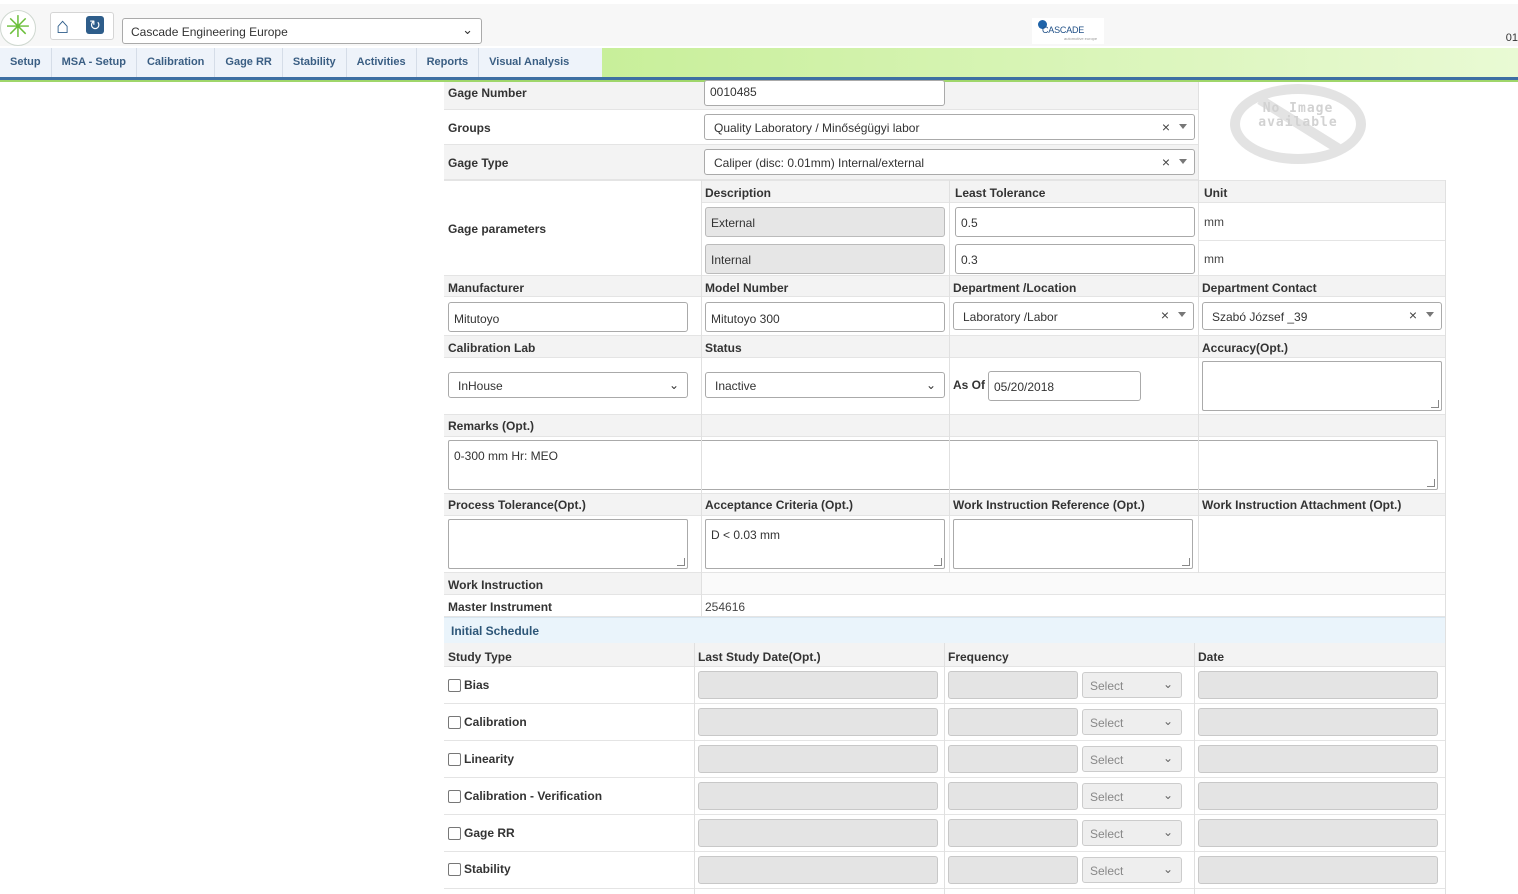  Describe the element at coordinates (529, 62) in the screenshot. I see `nav-visual-analysis: Visual Analysis` at that location.